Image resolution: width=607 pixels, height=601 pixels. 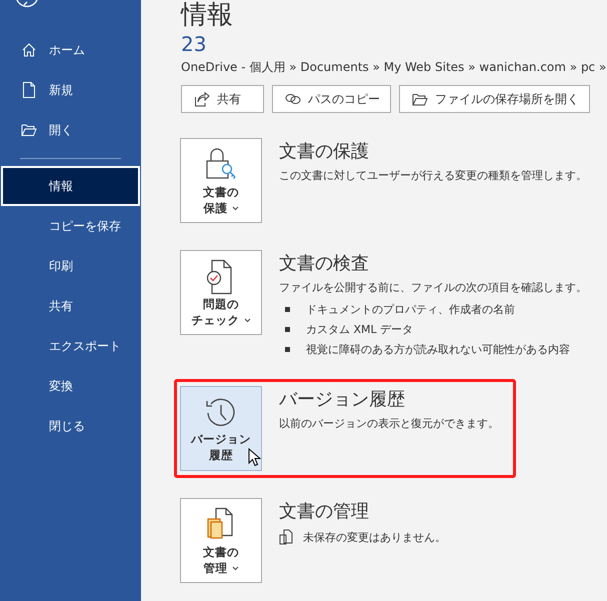 I want to click on copy-path-button: パスのコピー, so click(x=331, y=99).